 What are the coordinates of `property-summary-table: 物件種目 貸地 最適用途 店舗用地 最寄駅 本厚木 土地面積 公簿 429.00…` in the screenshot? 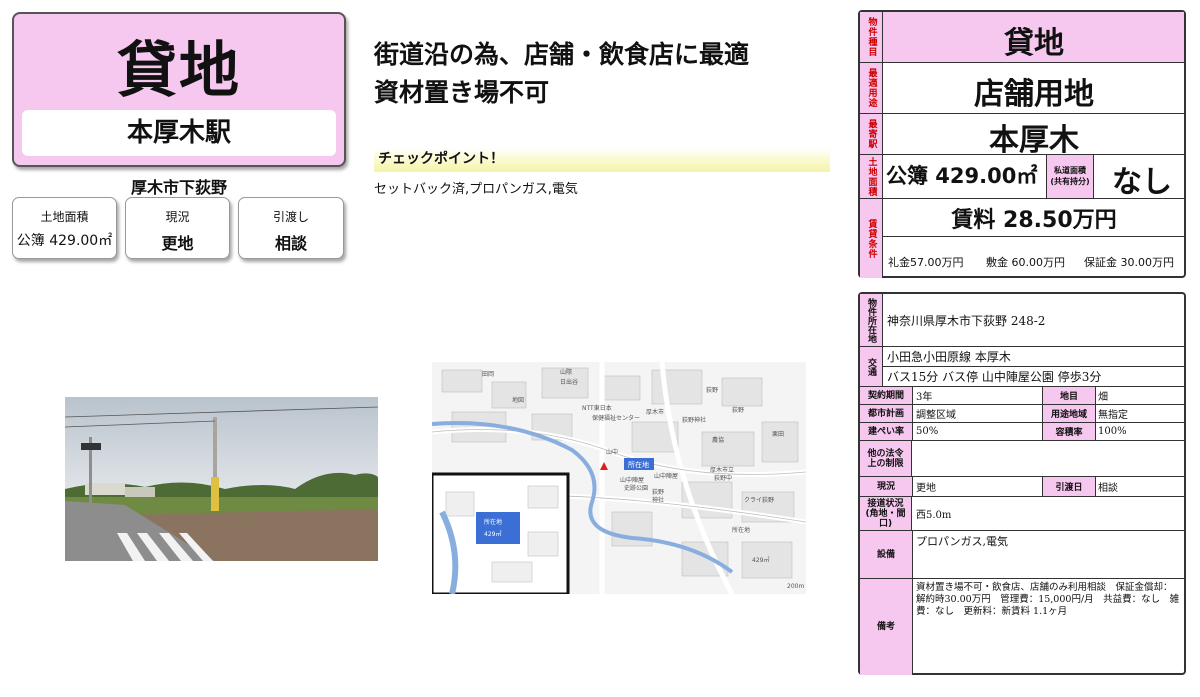 It's located at (1022, 144).